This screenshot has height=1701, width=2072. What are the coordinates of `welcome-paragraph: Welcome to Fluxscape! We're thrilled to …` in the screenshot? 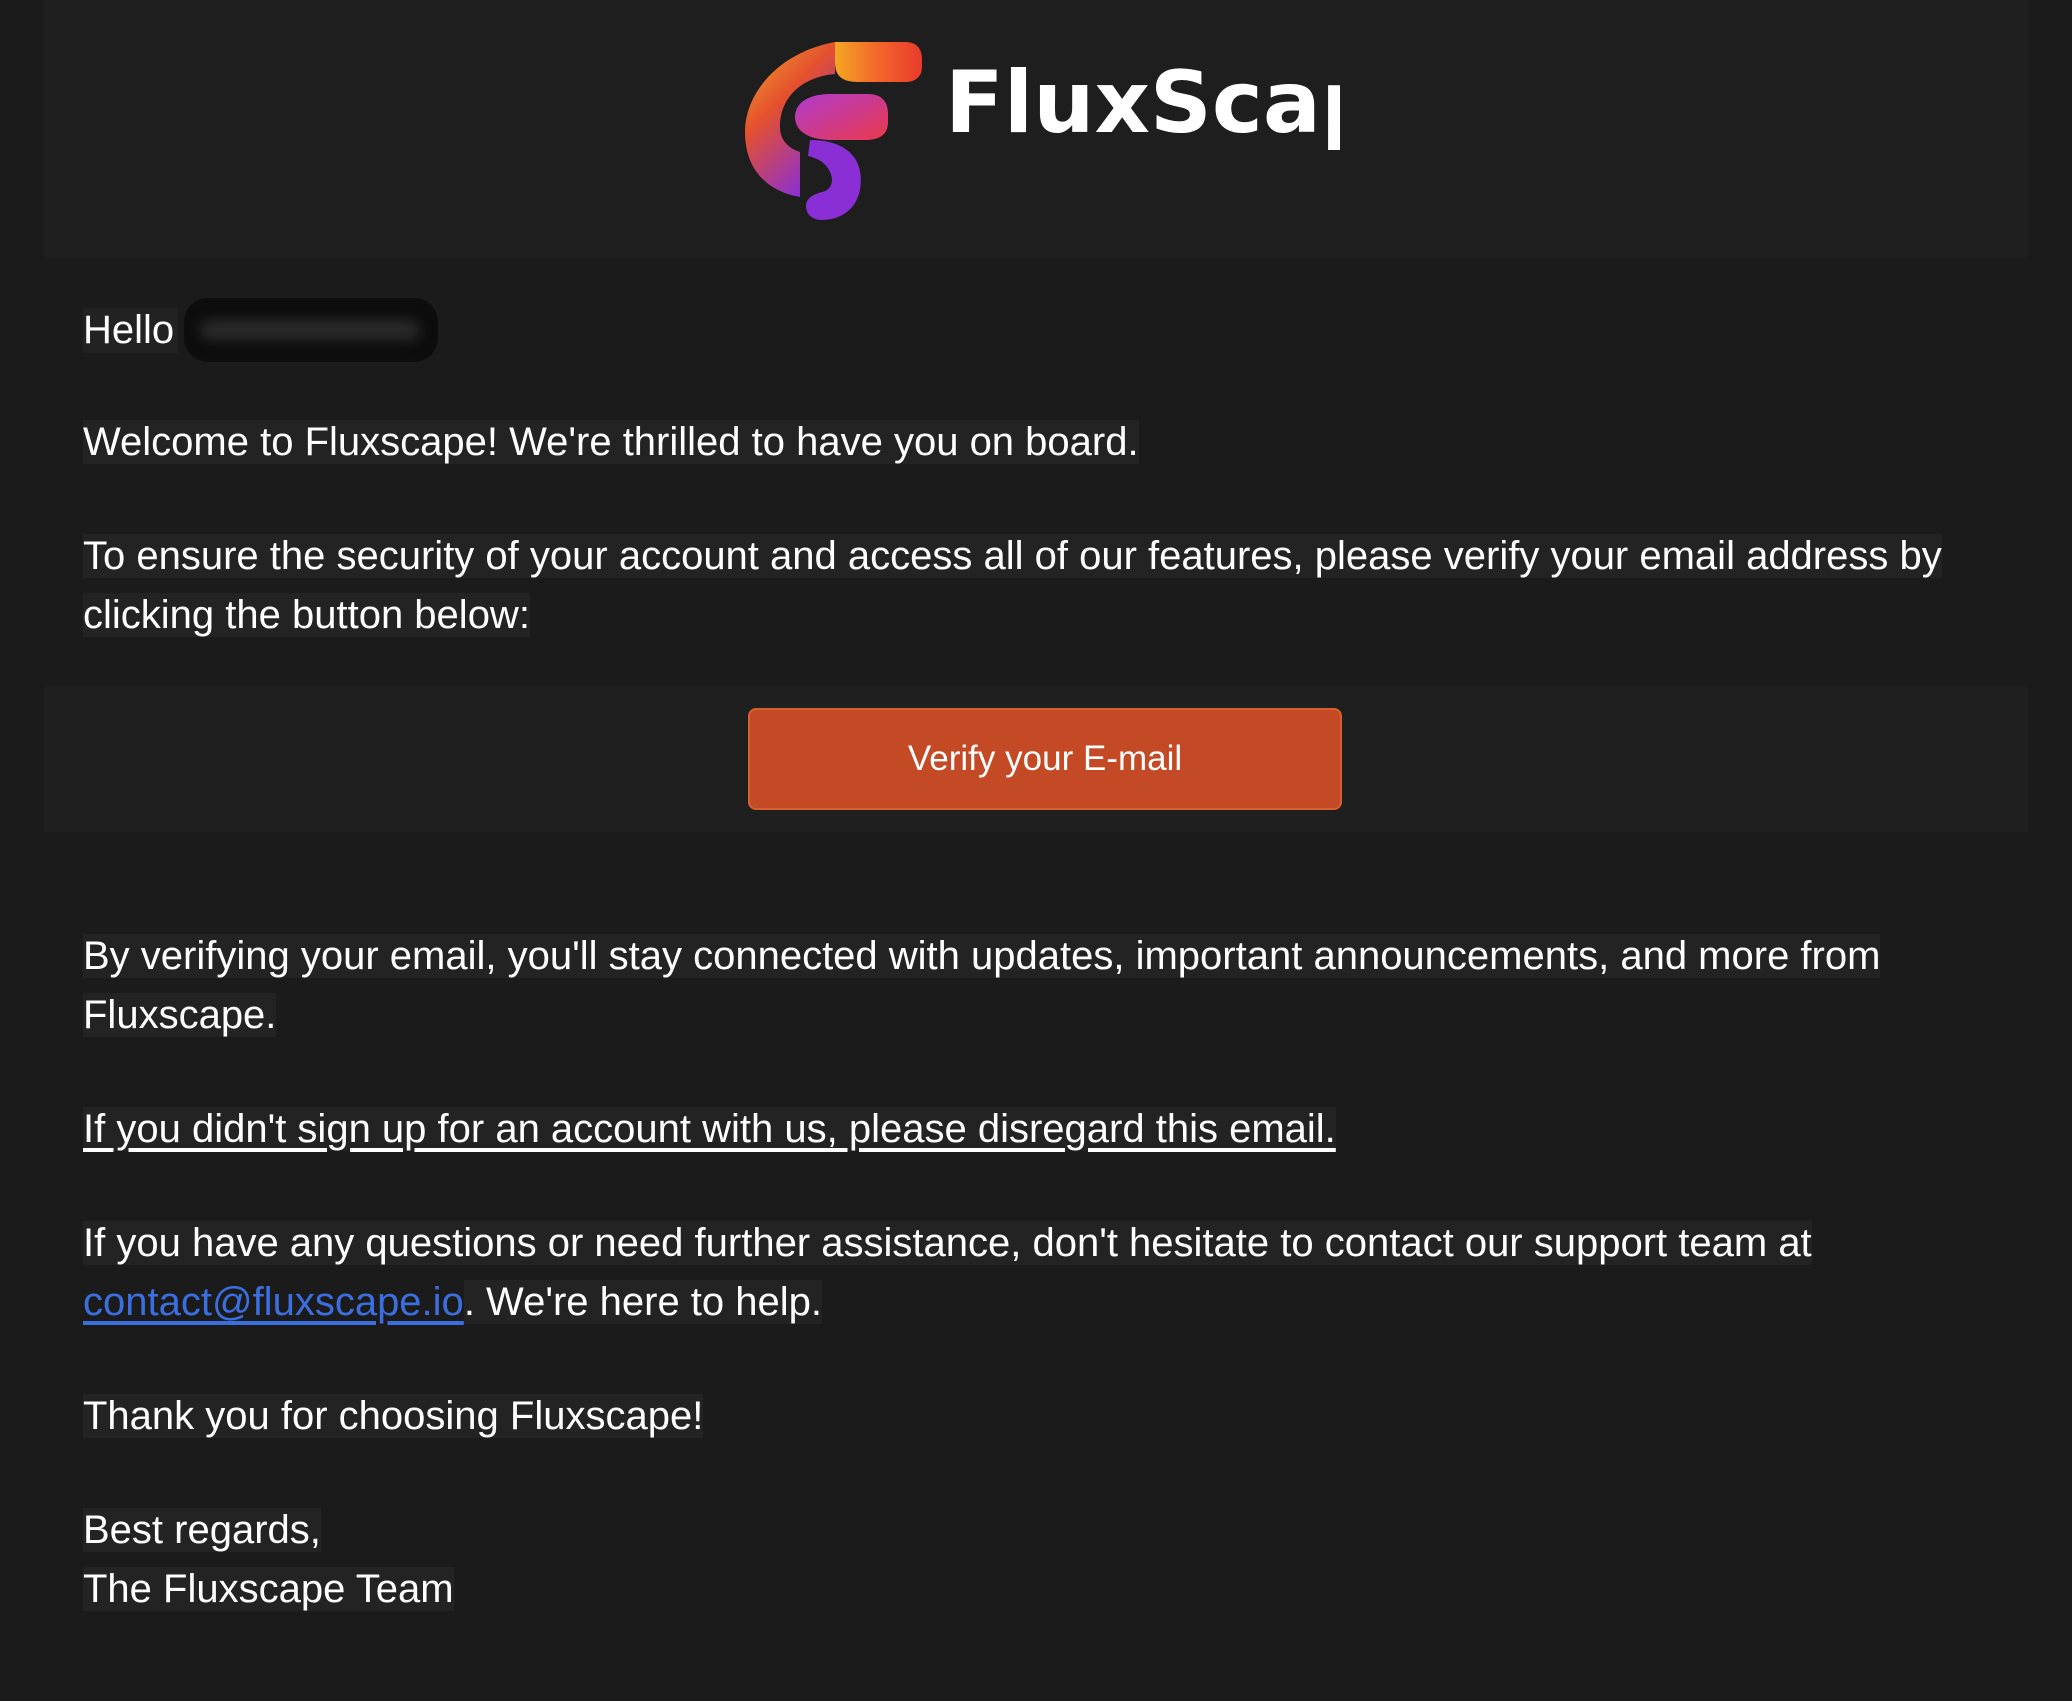 It's located at (1048, 442).